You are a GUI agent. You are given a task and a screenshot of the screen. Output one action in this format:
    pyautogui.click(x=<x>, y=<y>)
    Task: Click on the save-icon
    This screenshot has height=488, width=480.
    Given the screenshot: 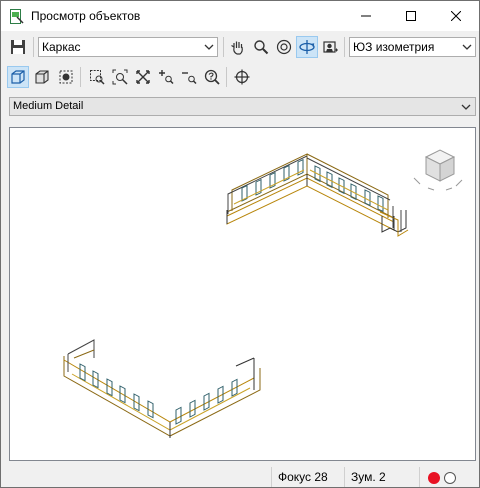 What is the action you would take?
    pyautogui.click(x=18, y=47)
    